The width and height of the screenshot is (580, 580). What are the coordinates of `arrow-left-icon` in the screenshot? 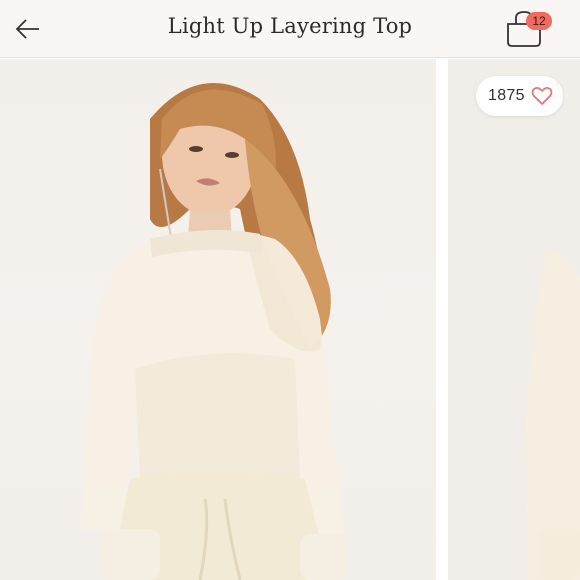 It's located at (27, 29).